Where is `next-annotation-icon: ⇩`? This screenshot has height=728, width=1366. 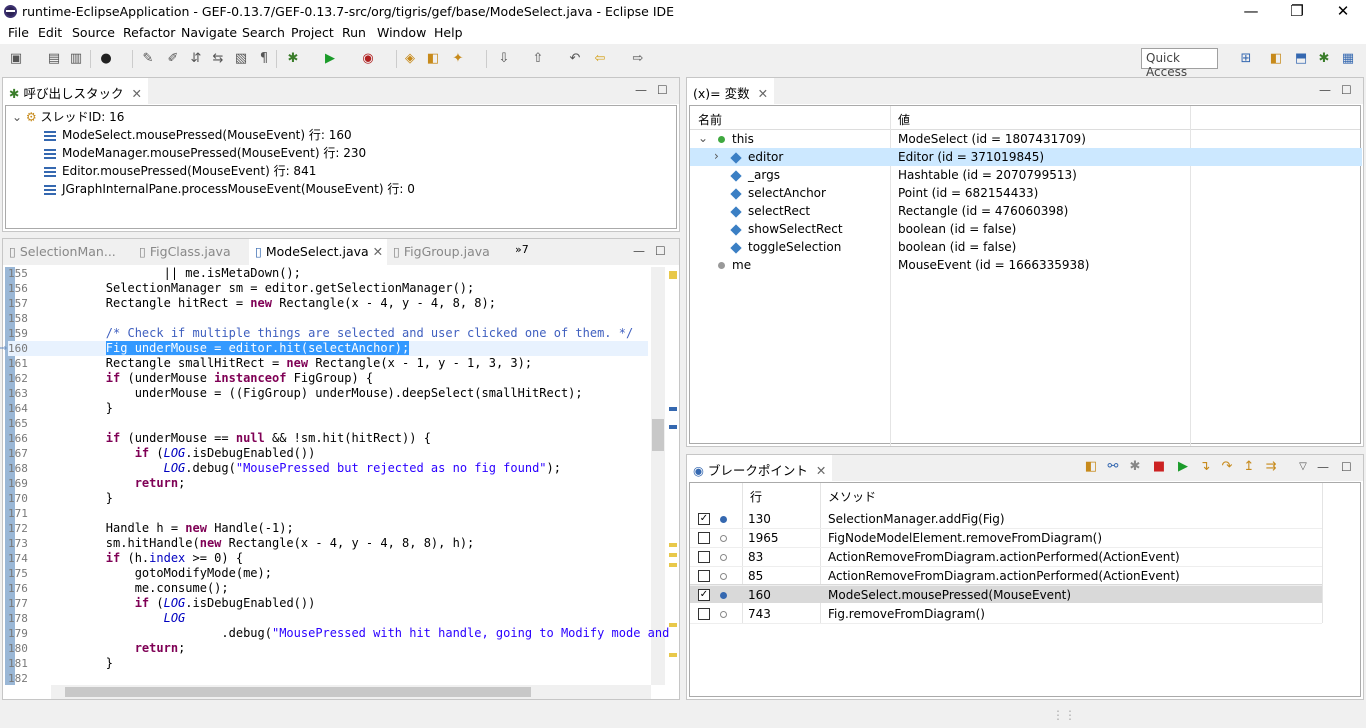
next-annotation-icon: ⇩ is located at coordinates (504, 59).